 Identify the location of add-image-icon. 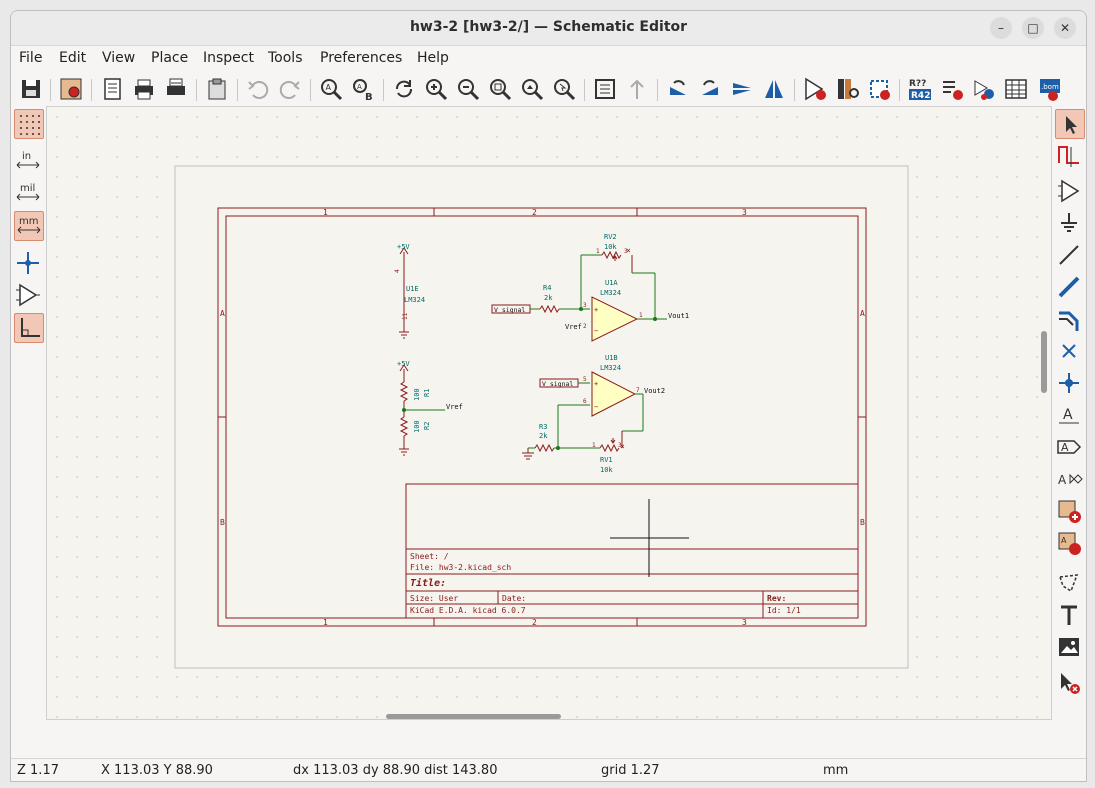
(1069, 647).